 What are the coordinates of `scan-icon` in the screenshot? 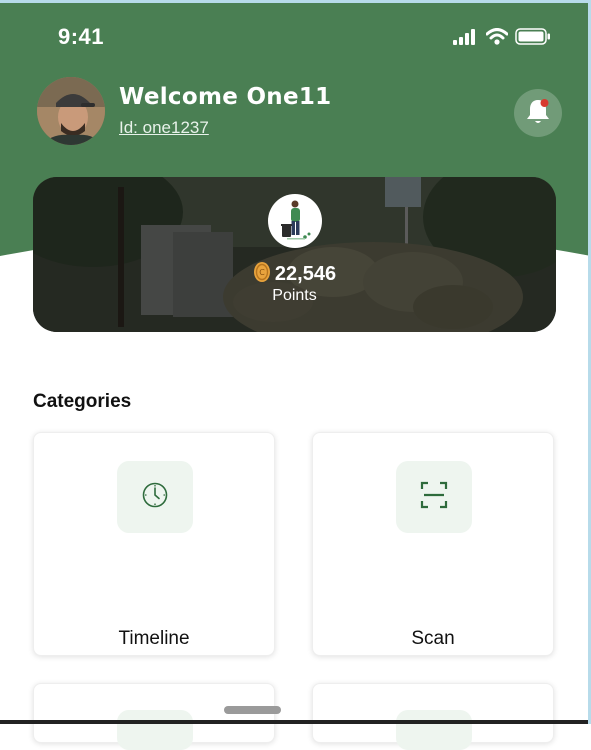 It's located at (434, 497).